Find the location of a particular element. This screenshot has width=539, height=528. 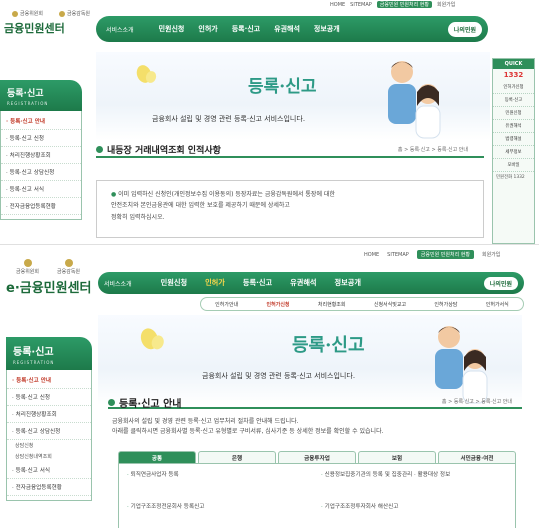

page-title: 내등장 거래내역조회 인적사항 is located at coordinates (164, 151).